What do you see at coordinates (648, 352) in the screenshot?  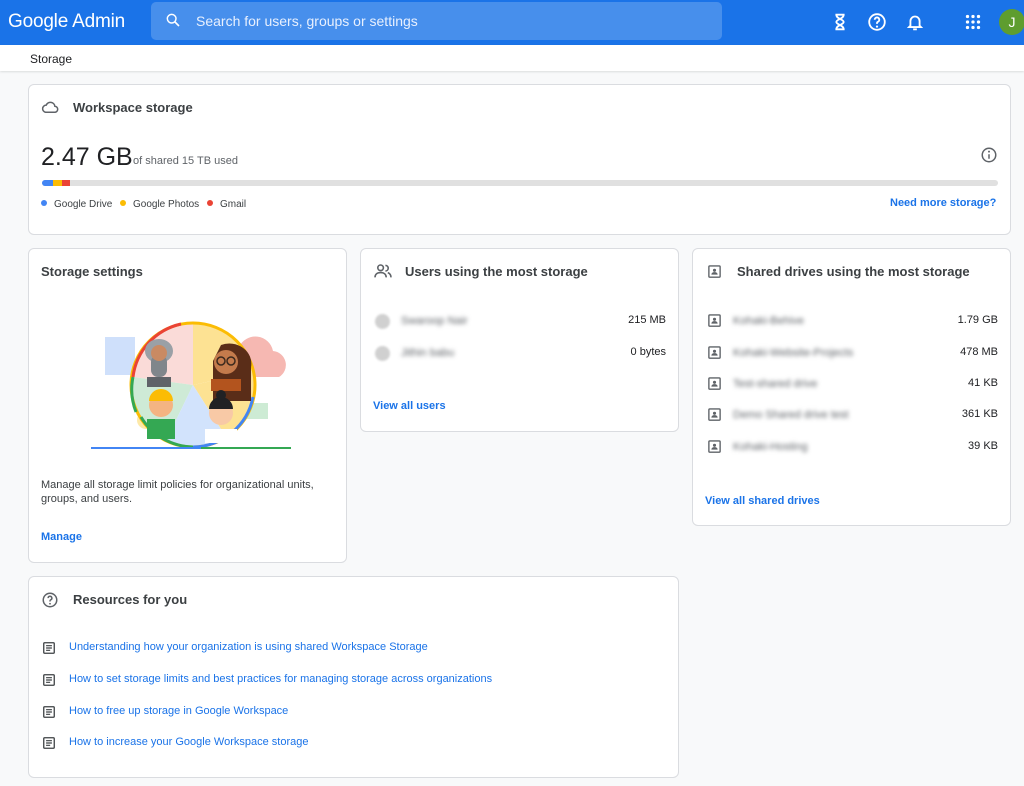 I see `user-storage-value: 0 bytes` at bounding box center [648, 352].